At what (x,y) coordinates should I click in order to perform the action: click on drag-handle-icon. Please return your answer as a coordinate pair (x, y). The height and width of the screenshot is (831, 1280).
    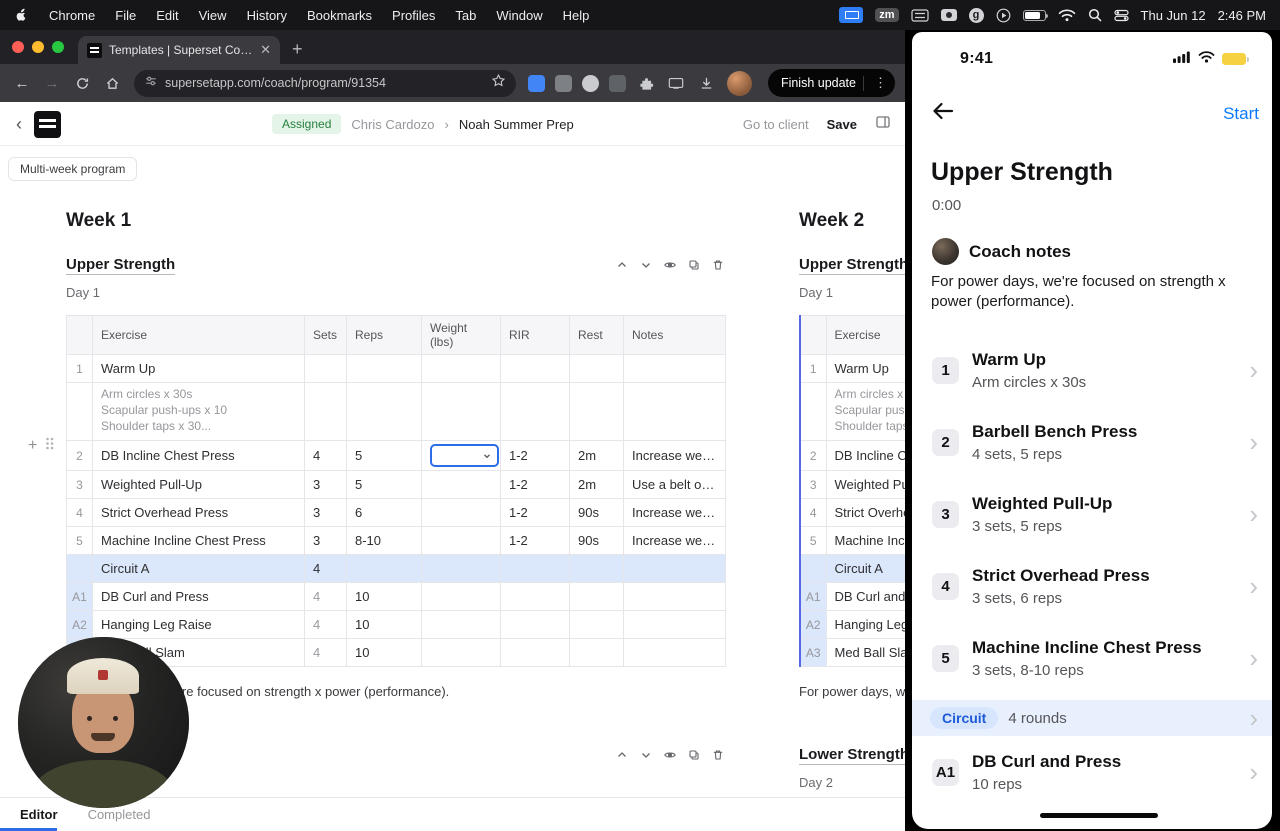
    Looking at the image, I should click on (49, 446).